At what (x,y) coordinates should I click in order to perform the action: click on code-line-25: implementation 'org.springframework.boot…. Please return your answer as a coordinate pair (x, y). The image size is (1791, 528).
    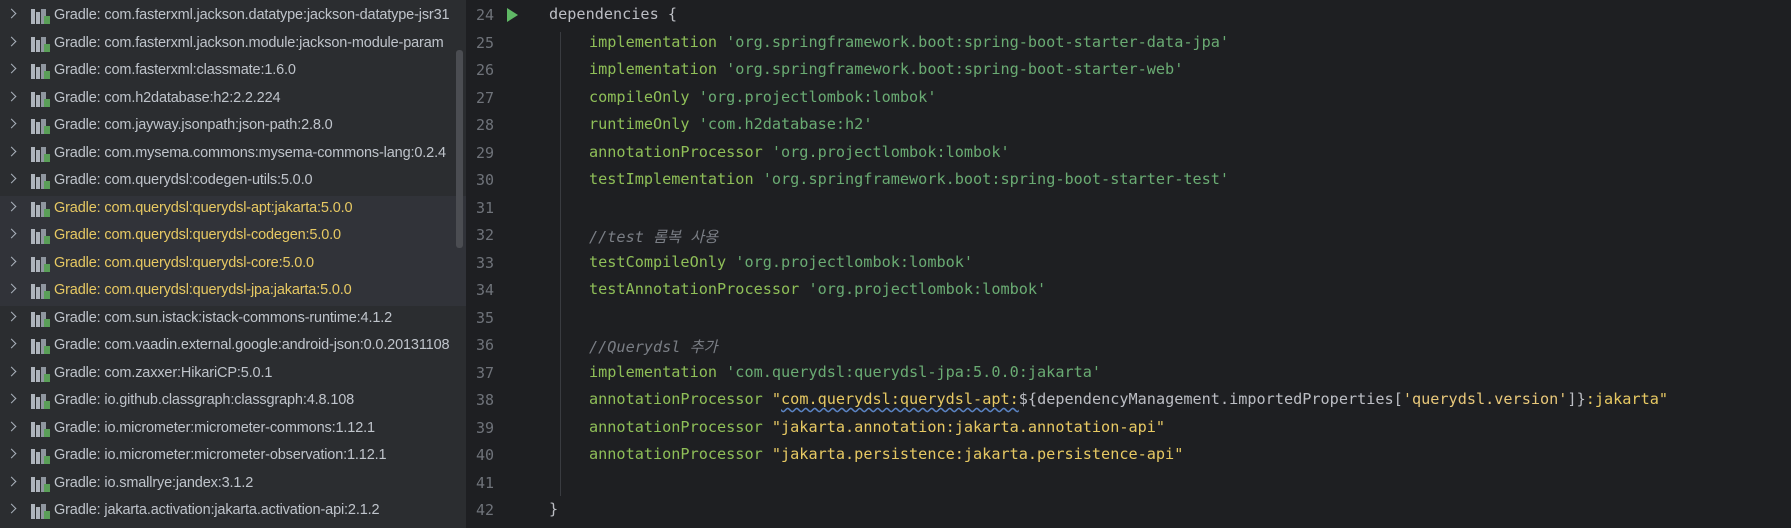
    Looking at the image, I should click on (909, 42).